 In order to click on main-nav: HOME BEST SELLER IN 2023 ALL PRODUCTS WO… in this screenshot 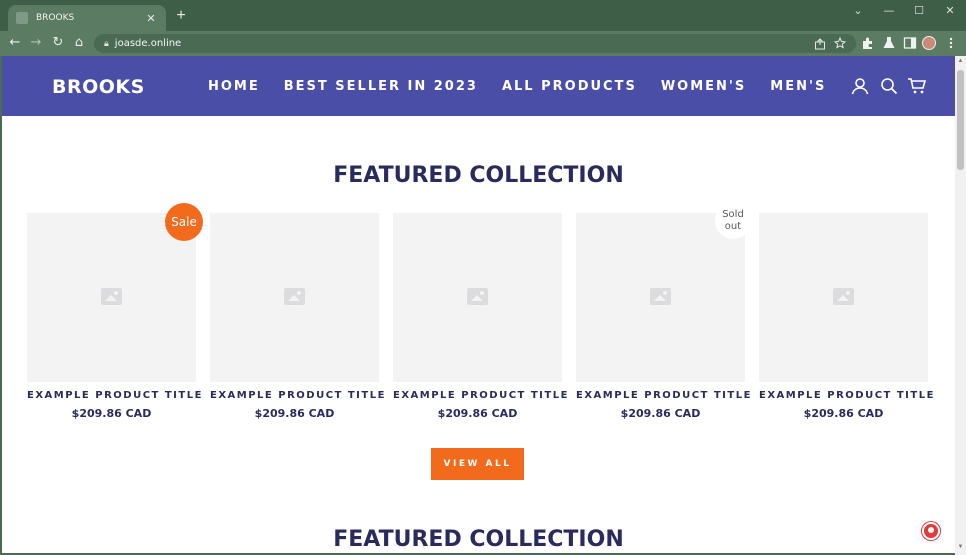, I will do `click(529, 86)`.